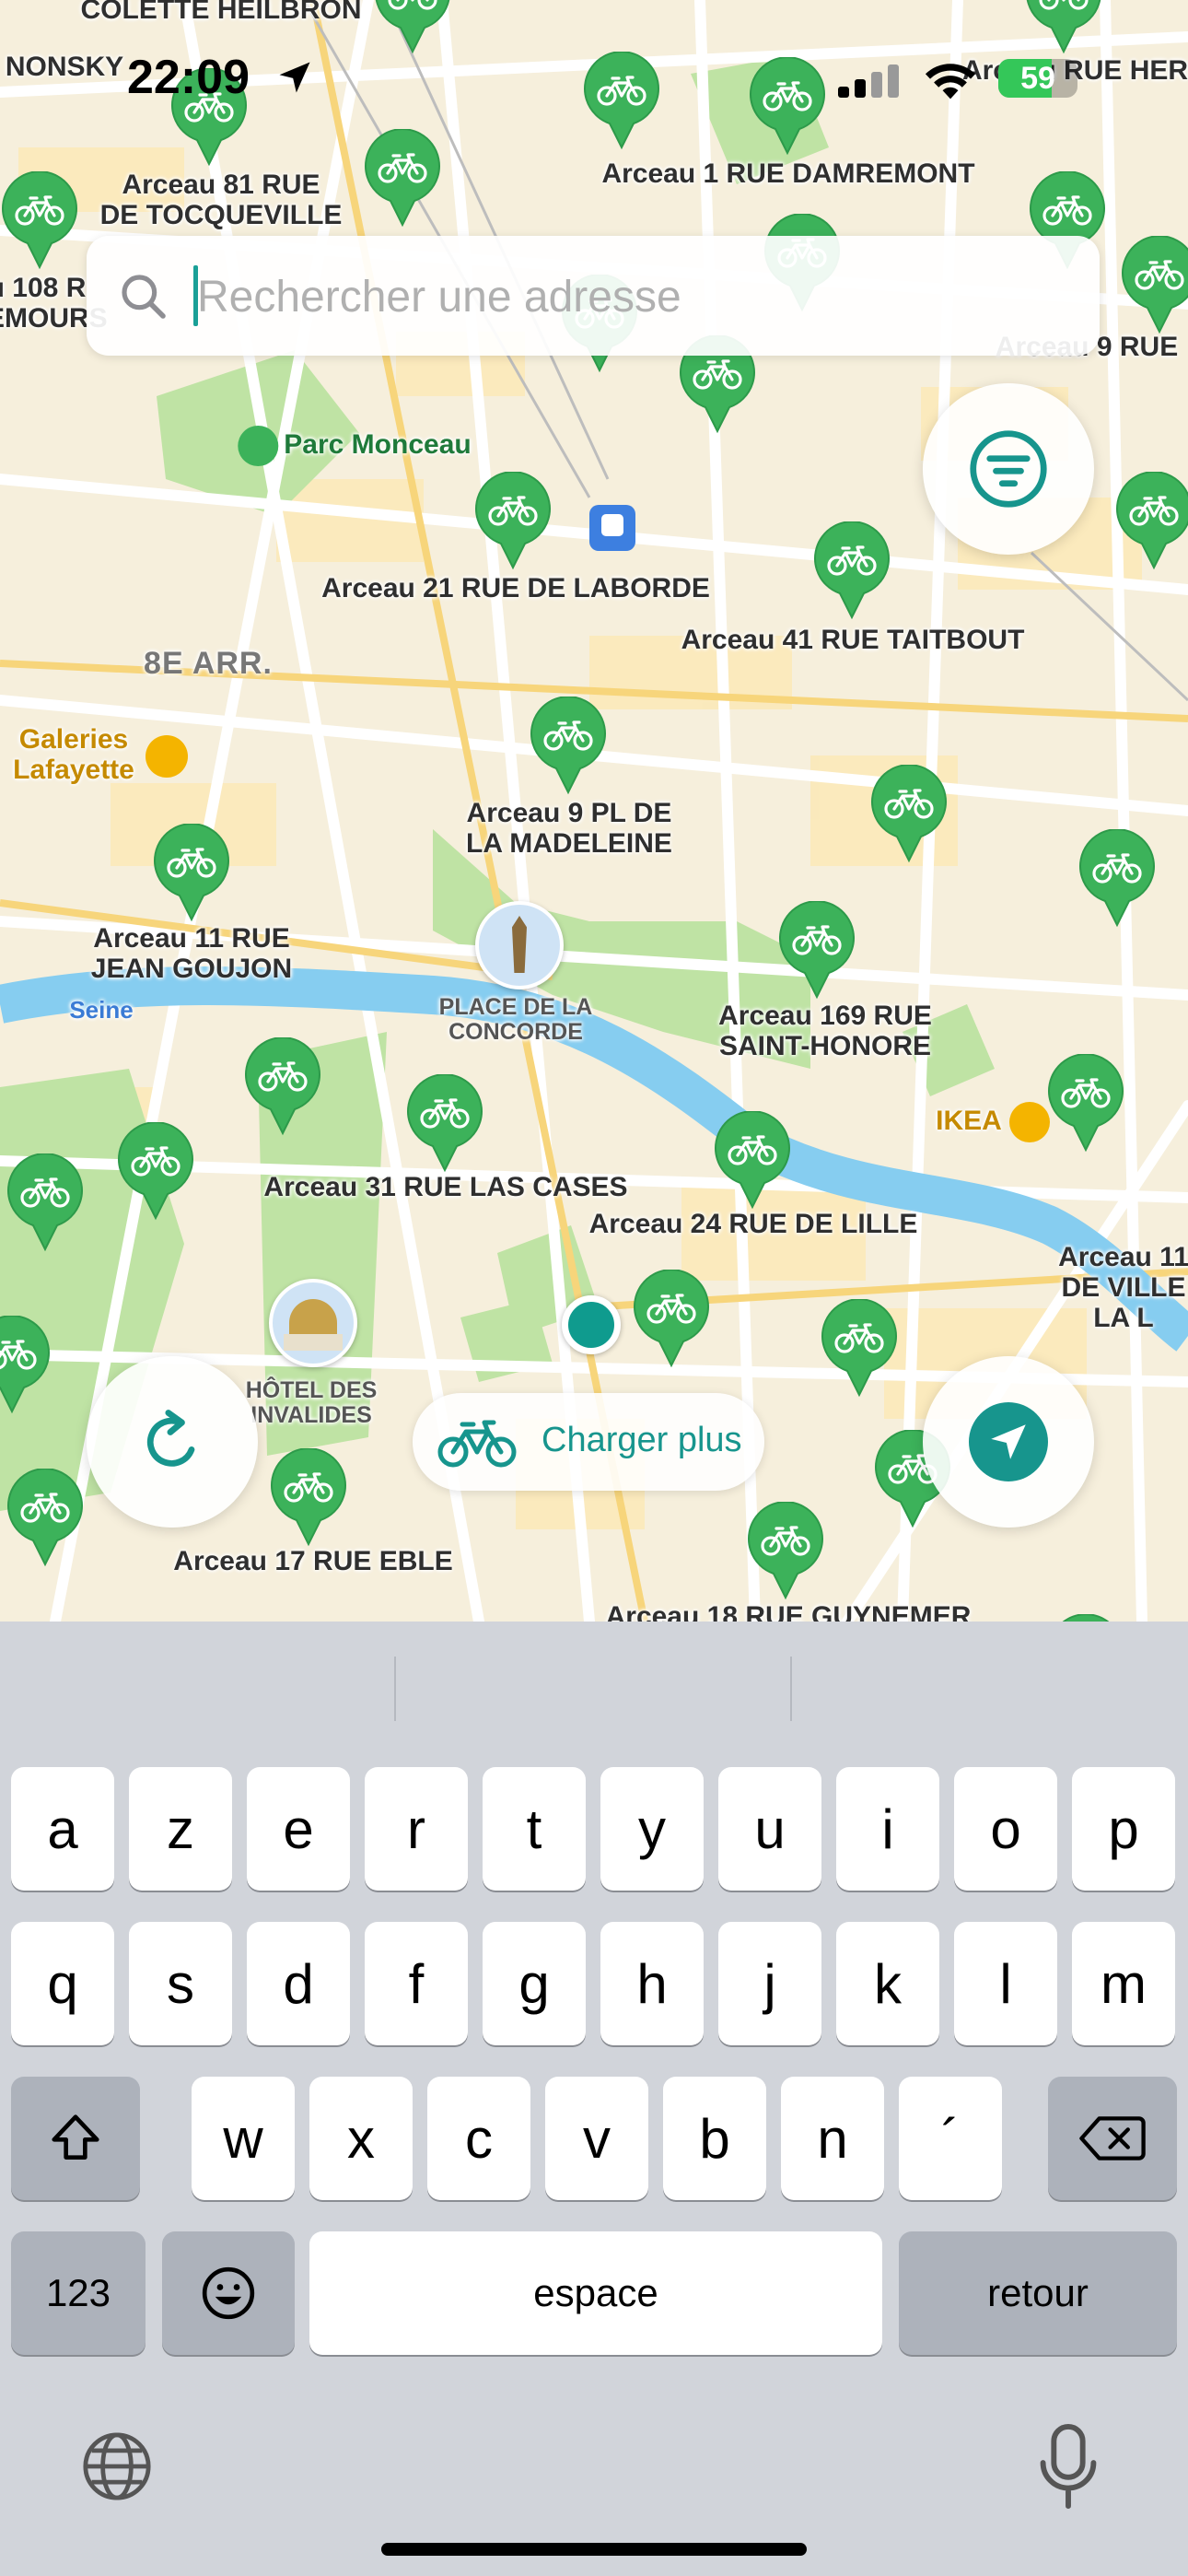 This screenshot has width=1188, height=2576. What do you see at coordinates (534, 1829) in the screenshot?
I see `key-t: t` at bounding box center [534, 1829].